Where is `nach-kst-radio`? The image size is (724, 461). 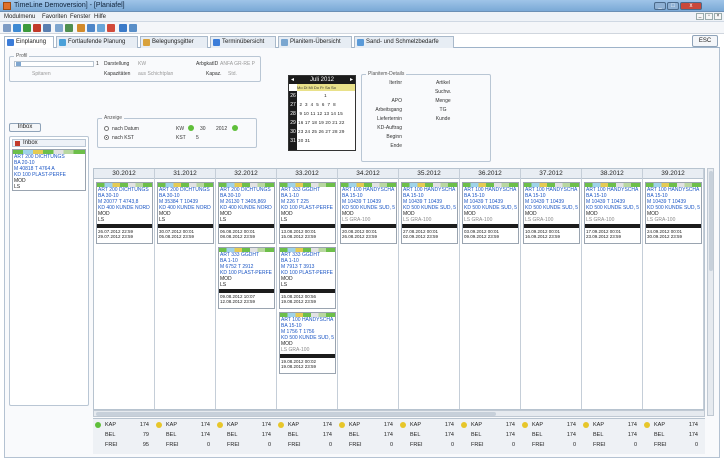 nach-kst-radio is located at coordinates (106, 137).